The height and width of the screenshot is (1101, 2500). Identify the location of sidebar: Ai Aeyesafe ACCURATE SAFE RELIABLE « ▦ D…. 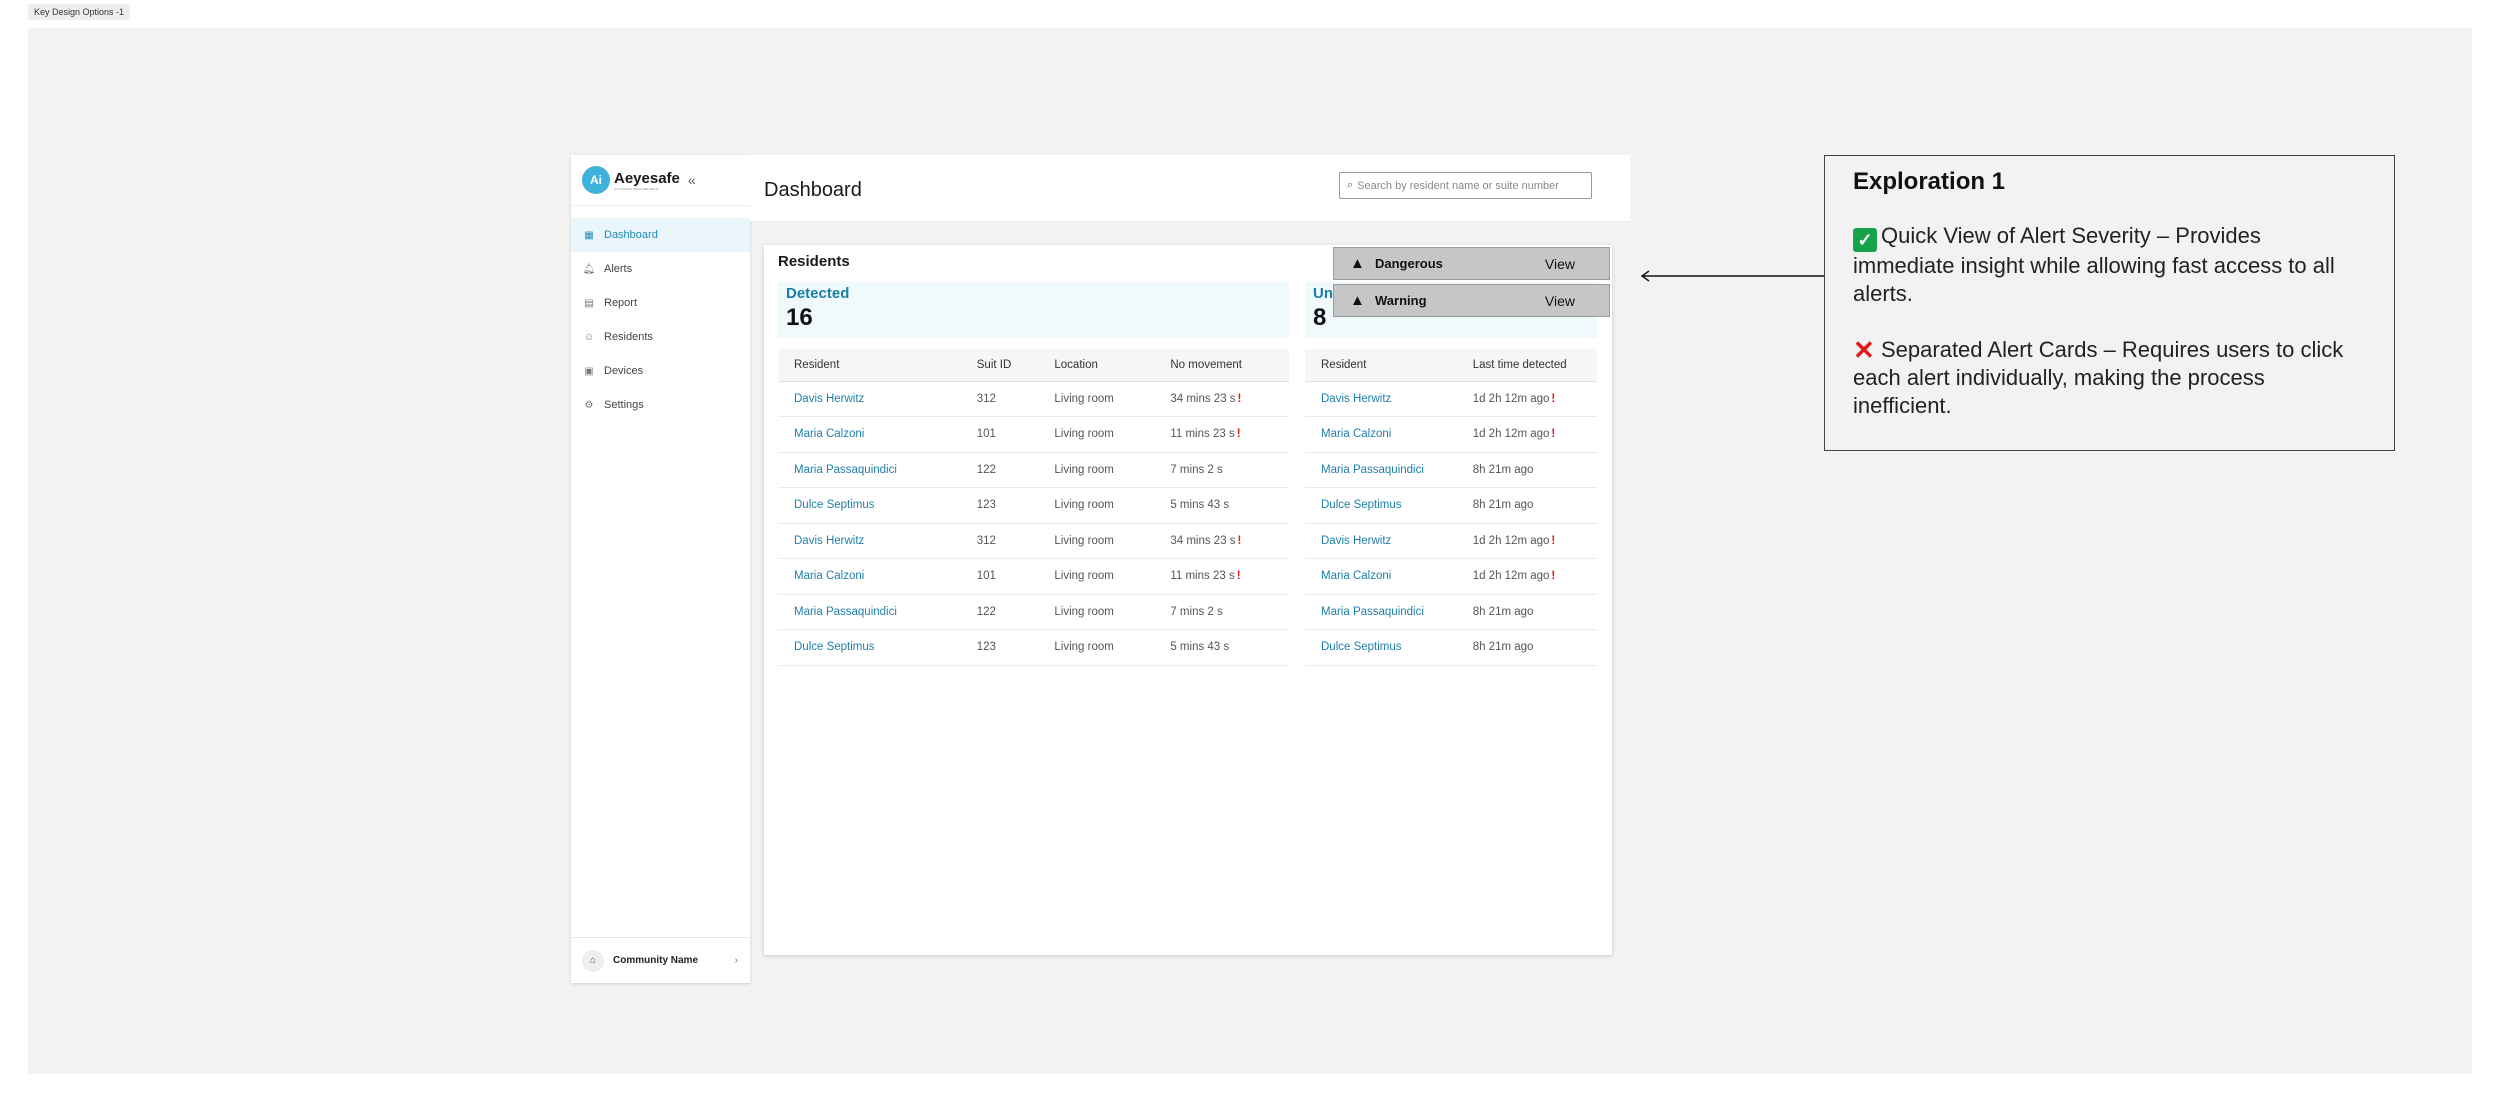
(660, 569).